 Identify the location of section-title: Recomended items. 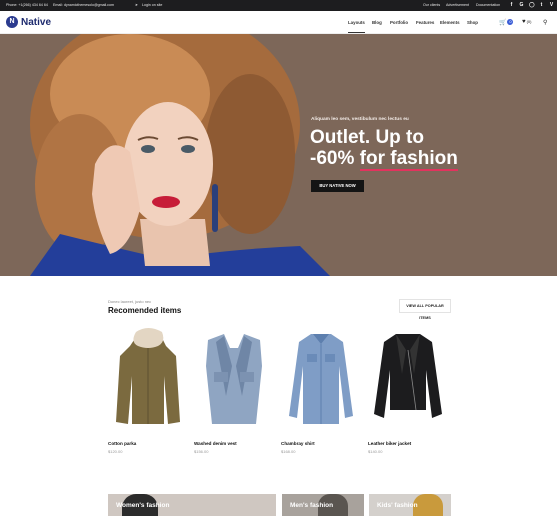
(145, 310).